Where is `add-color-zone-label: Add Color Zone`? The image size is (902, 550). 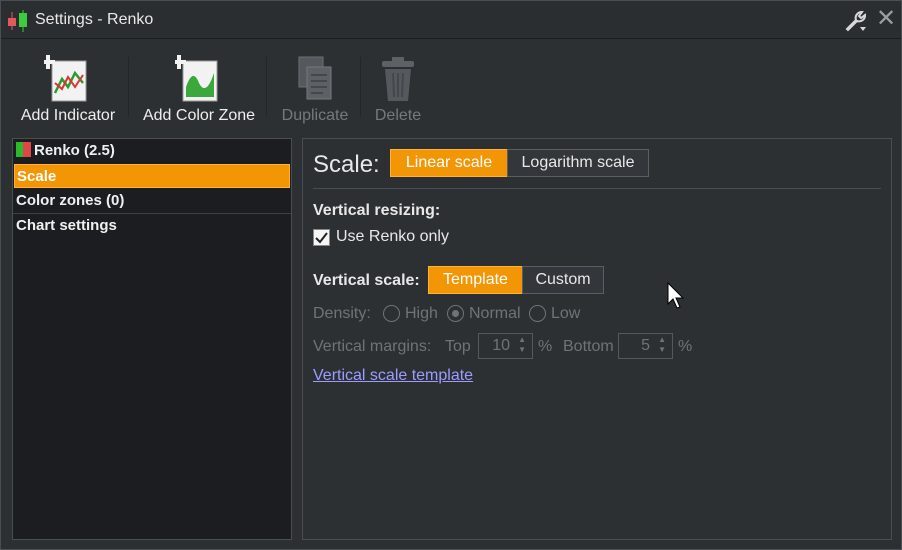 add-color-zone-label: Add Color Zone is located at coordinates (199, 115).